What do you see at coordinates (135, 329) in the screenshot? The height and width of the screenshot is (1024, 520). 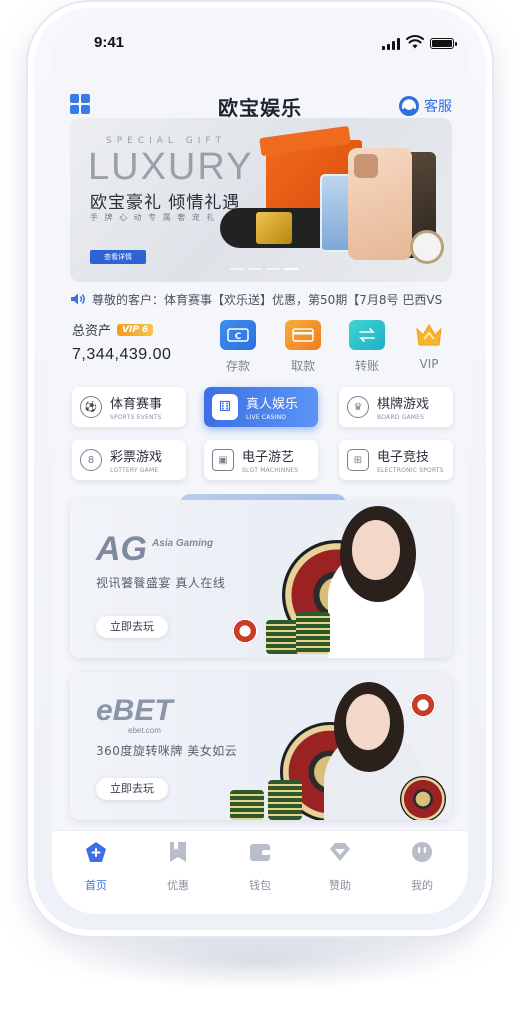 I see `vip-level-badge: VIP 6` at bounding box center [135, 329].